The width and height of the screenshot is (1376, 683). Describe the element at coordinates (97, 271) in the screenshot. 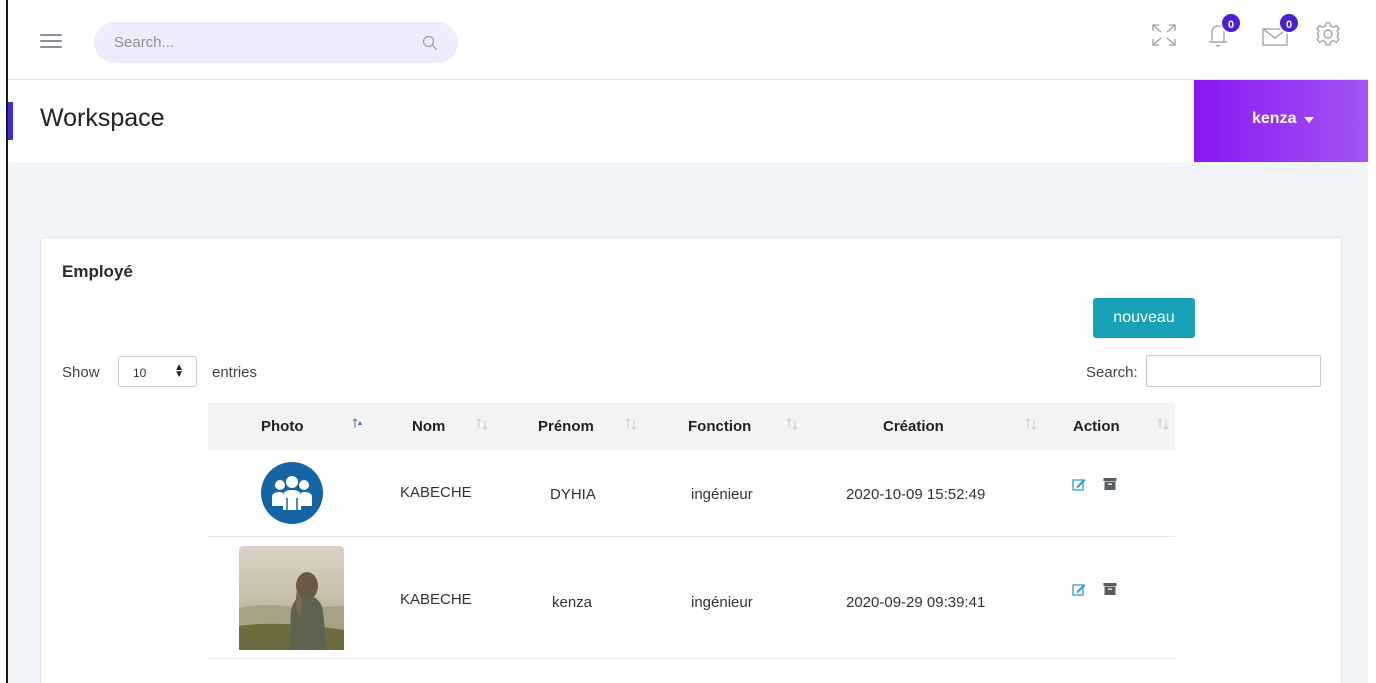

I see `card-title: Employé` at that location.